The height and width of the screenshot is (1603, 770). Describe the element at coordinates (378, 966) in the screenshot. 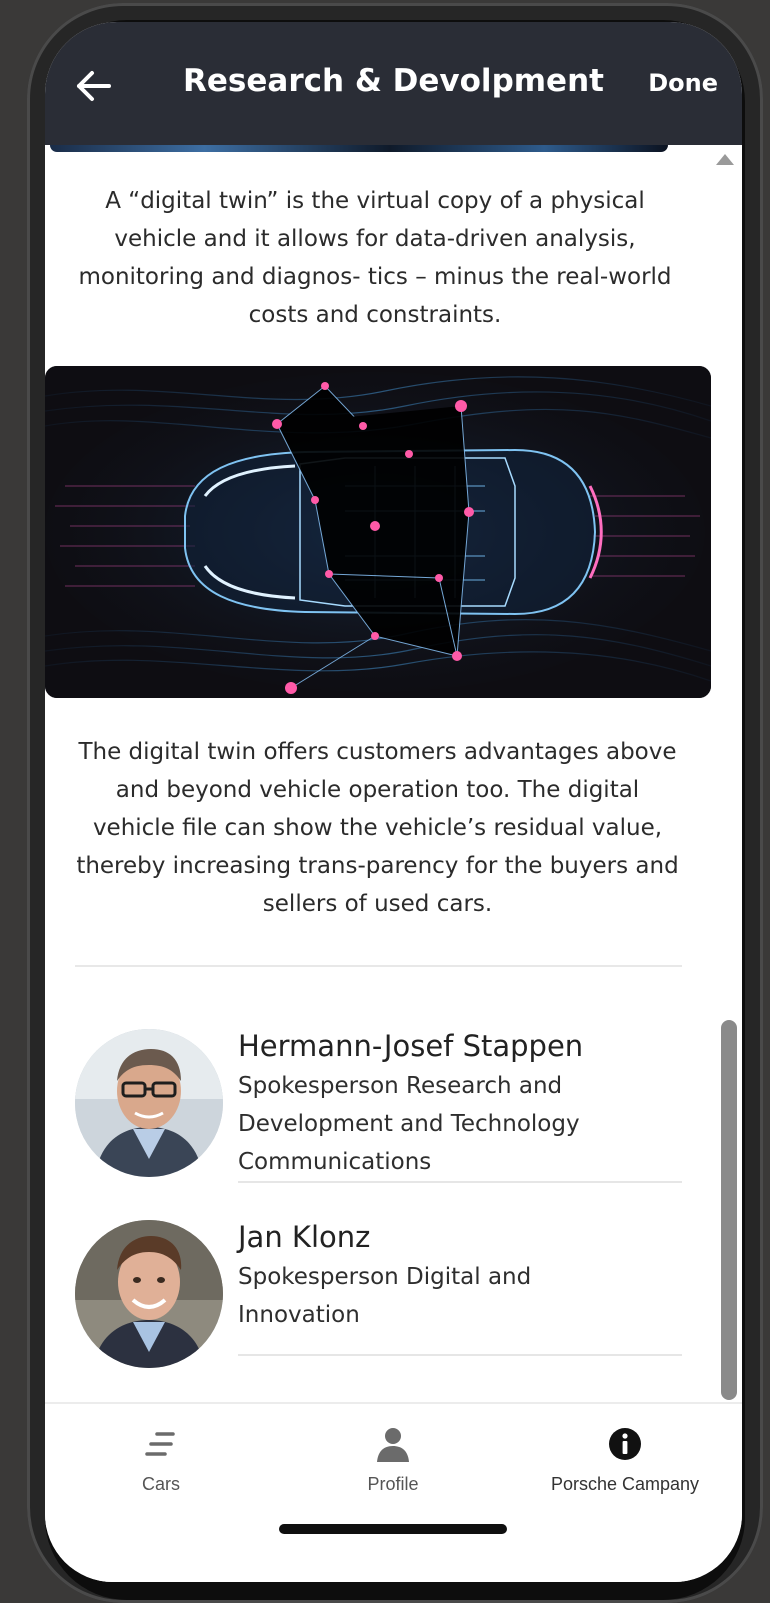

I see `section-divider` at that location.